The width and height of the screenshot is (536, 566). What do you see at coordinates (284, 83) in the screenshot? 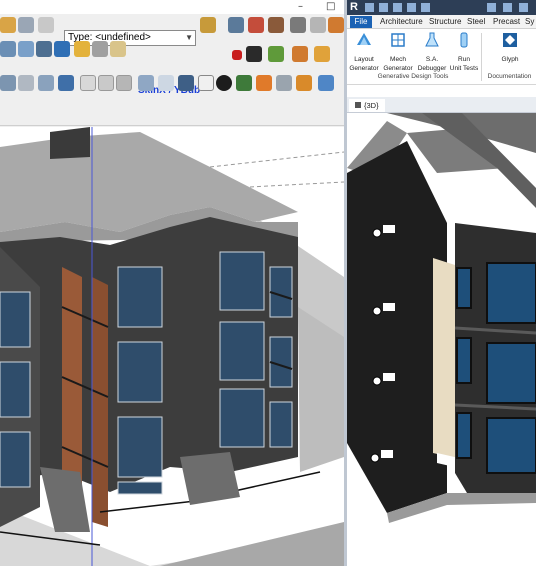
I see `grid-icon` at bounding box center [284, 83].